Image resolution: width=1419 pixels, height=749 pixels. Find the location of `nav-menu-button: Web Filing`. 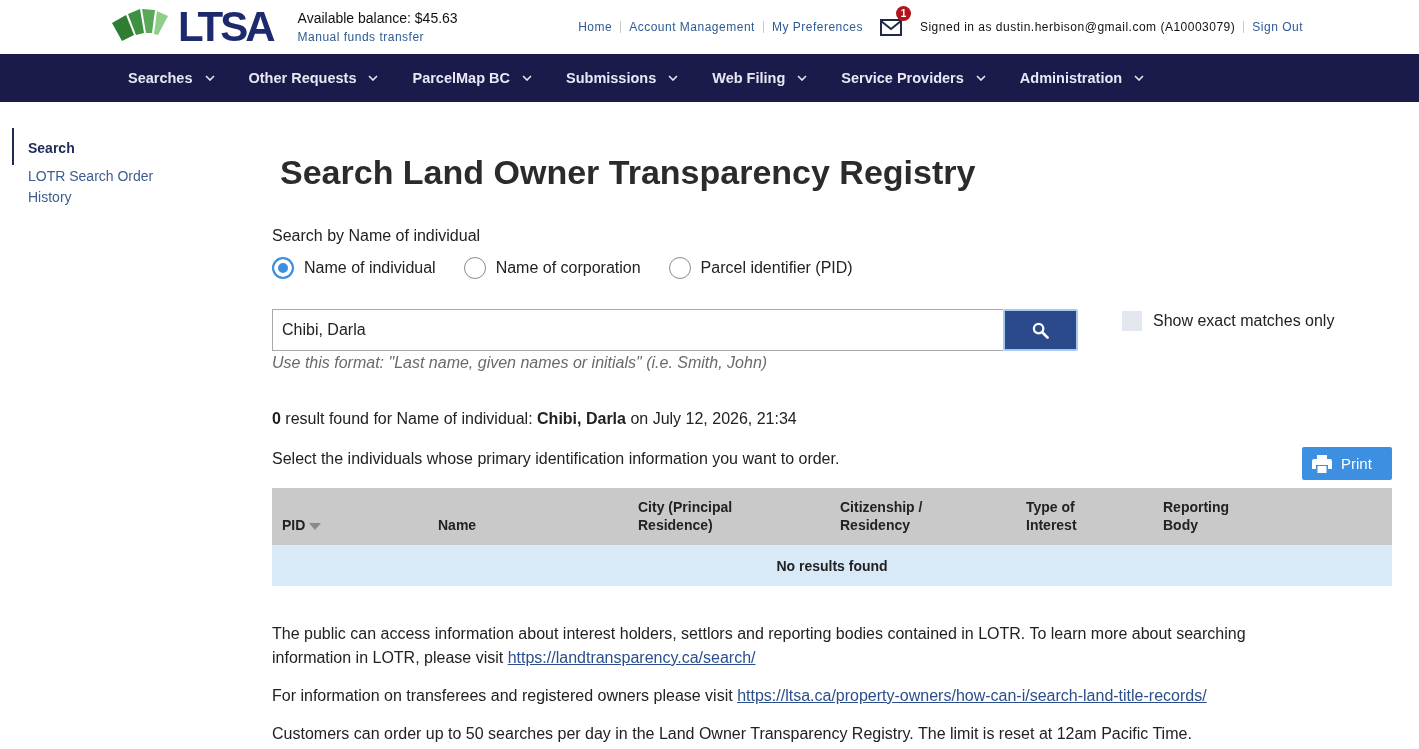

nav-menu-button: Web Filing is located at coordinates (760, 78).